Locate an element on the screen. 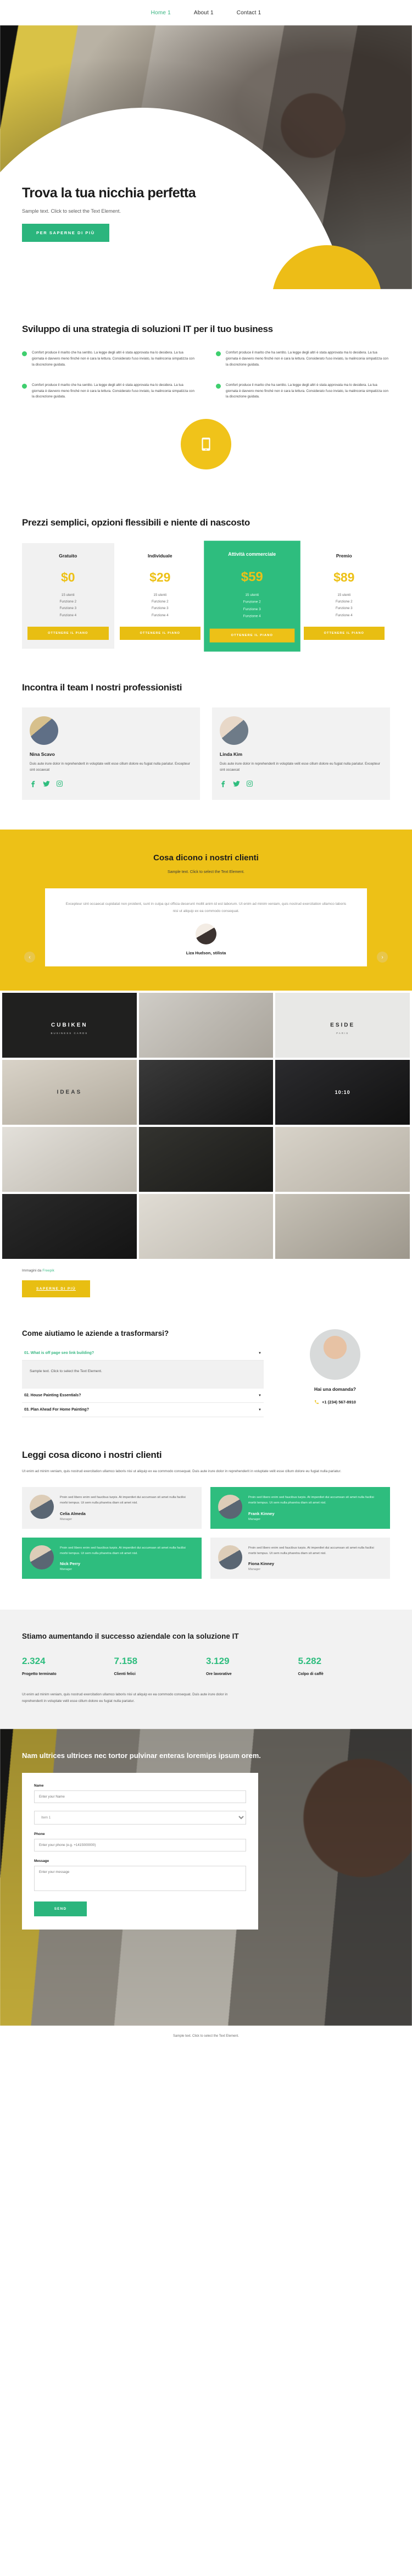 The width and height of the screenshot is (412, 2576). nav-item-contact: Contact 1 is located at coordinates (249, 13).